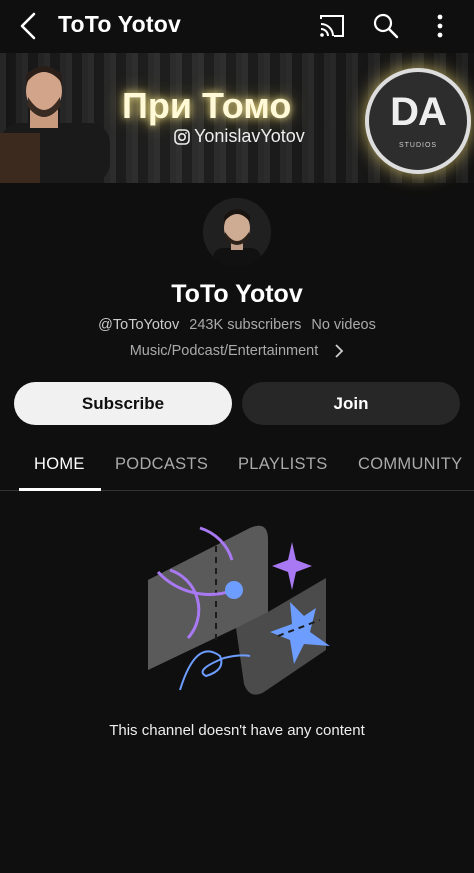  What do you see at coordinates (418, 145) in the screenshot?
I see `logo-subtext: STUDIOS` at bounding box center [418, 145].